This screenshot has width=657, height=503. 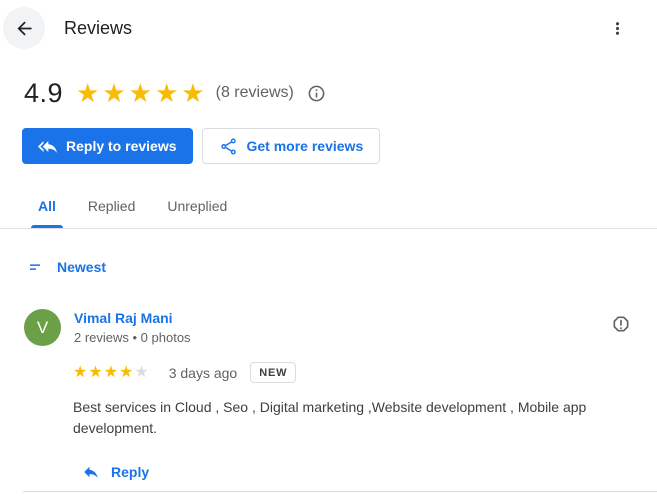 What do you see at coordinates (121, 146) in the screenshot?
I see `reply-to-reviews-label: Reply to reviews` at bounding box center [121, 146].